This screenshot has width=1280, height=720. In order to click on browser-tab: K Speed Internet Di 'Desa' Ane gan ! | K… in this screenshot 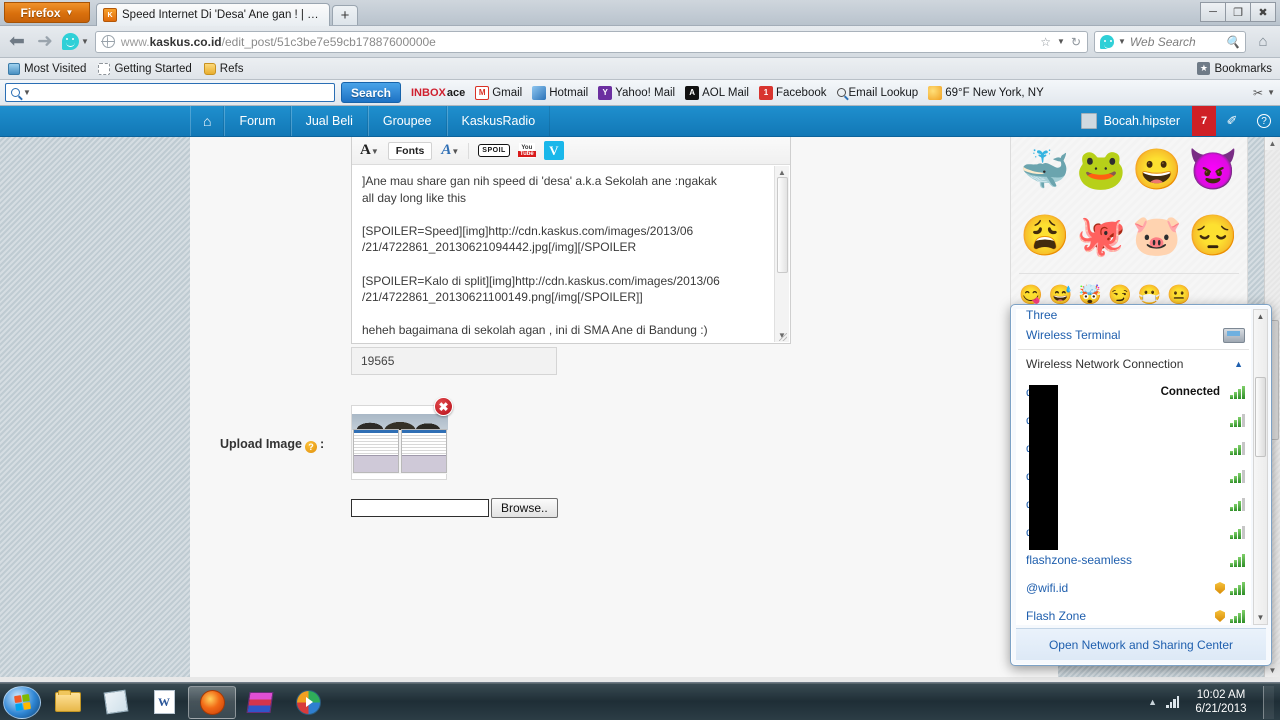, I will do `click(213, 14)`.